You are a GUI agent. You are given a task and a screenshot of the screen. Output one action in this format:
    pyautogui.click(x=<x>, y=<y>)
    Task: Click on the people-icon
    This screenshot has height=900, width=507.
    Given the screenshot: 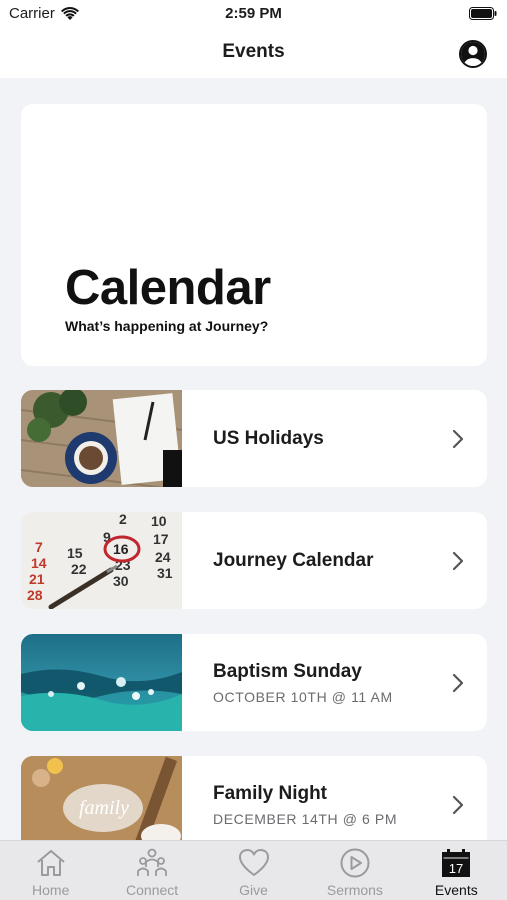 What is the action you would take?
    pyautogui.click(x=152, y=862)
    